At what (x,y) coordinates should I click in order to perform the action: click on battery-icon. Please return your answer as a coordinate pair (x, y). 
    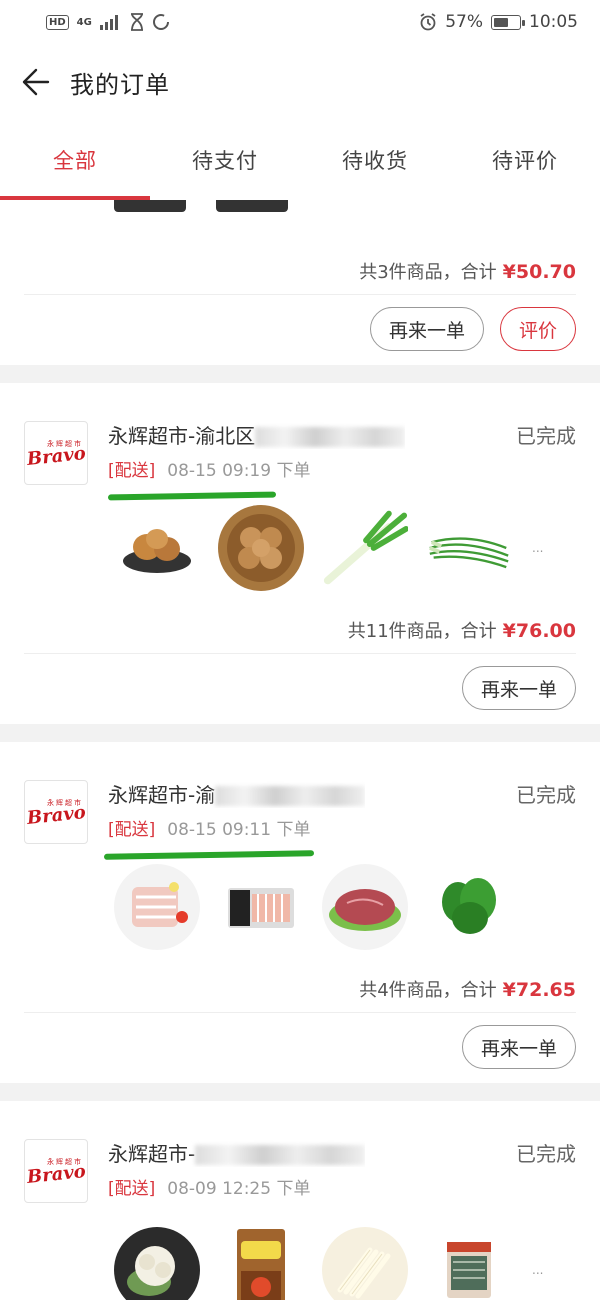
    Looking at the image, I should click on (508, 22).